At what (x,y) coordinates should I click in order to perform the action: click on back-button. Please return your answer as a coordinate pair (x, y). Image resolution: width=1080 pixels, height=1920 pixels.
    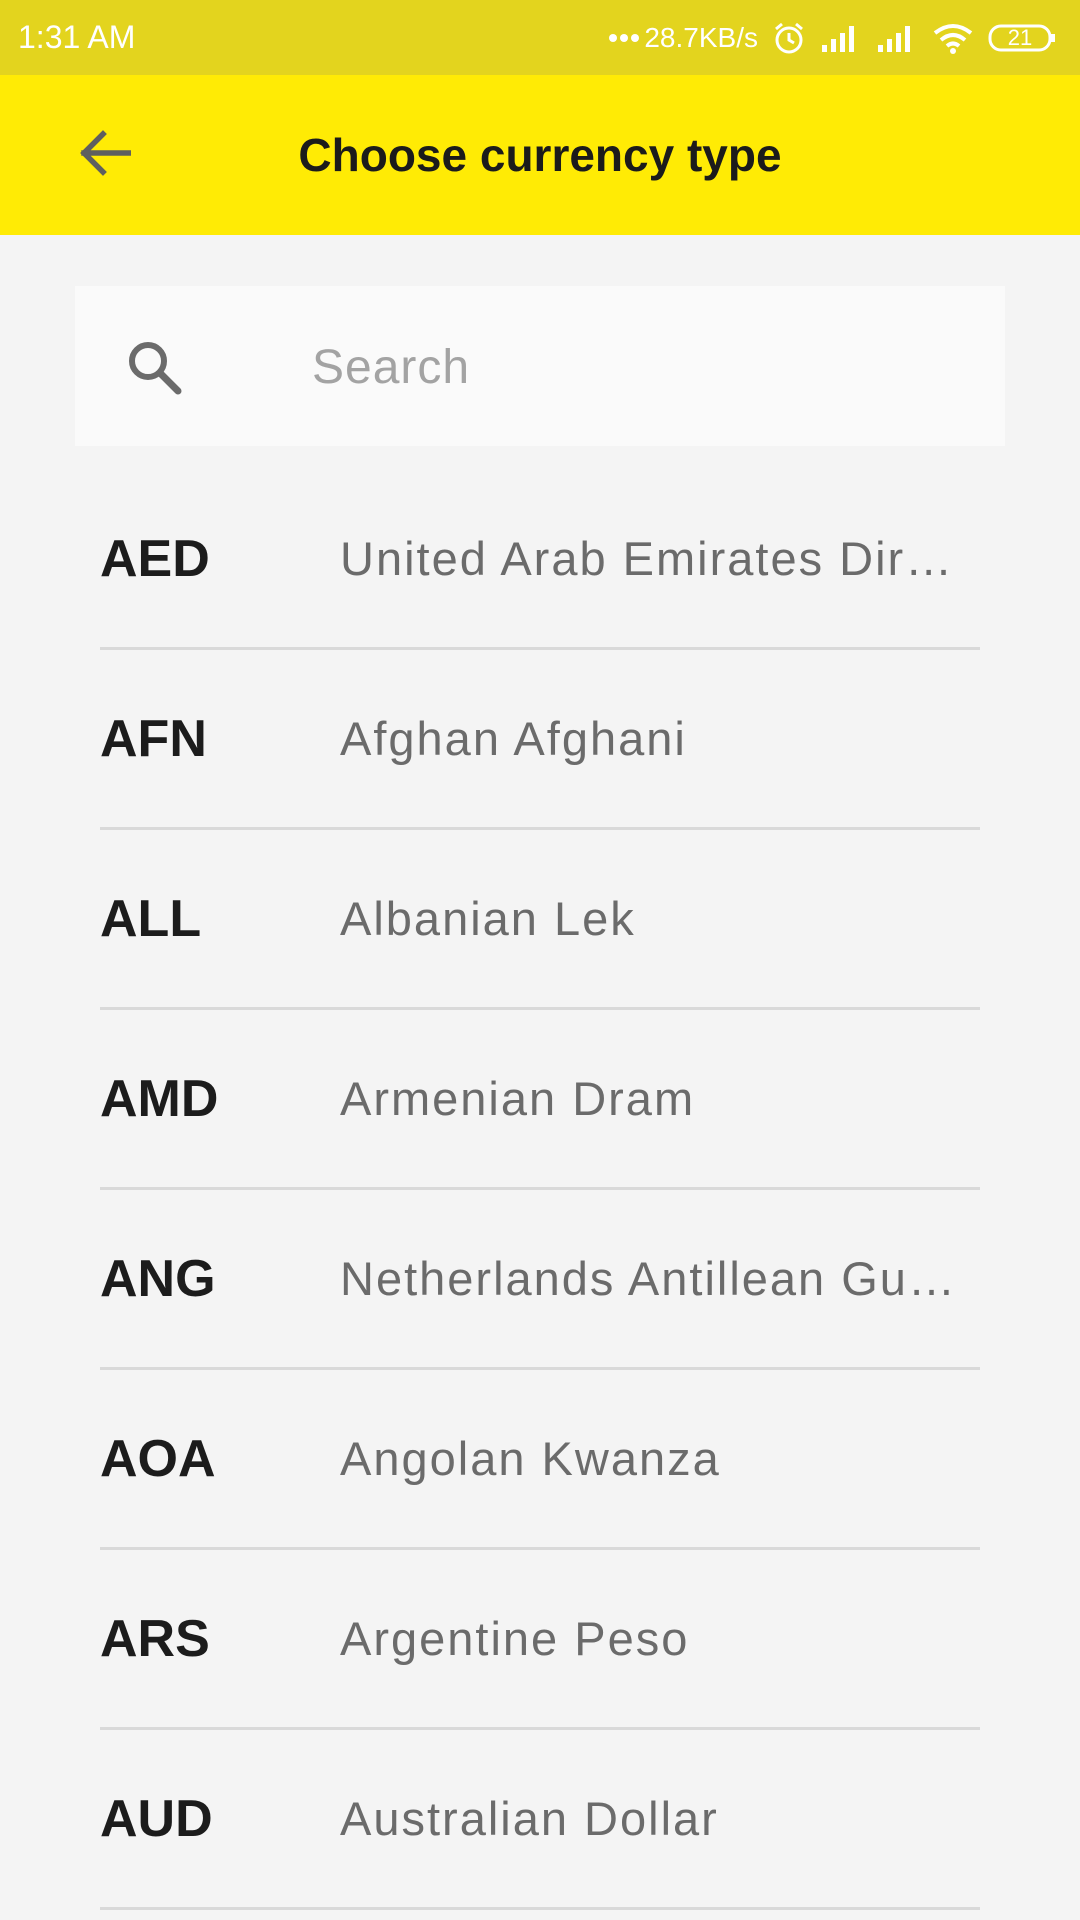
    Looking at the image, I should click on (105, 155).